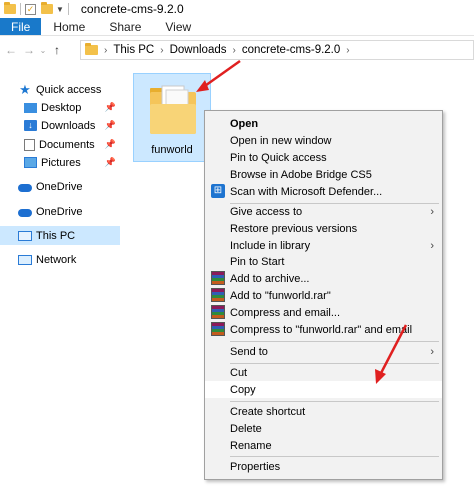 The image size is (474, 496). I want to click on menu-item-open: Open, so click(323, 123).